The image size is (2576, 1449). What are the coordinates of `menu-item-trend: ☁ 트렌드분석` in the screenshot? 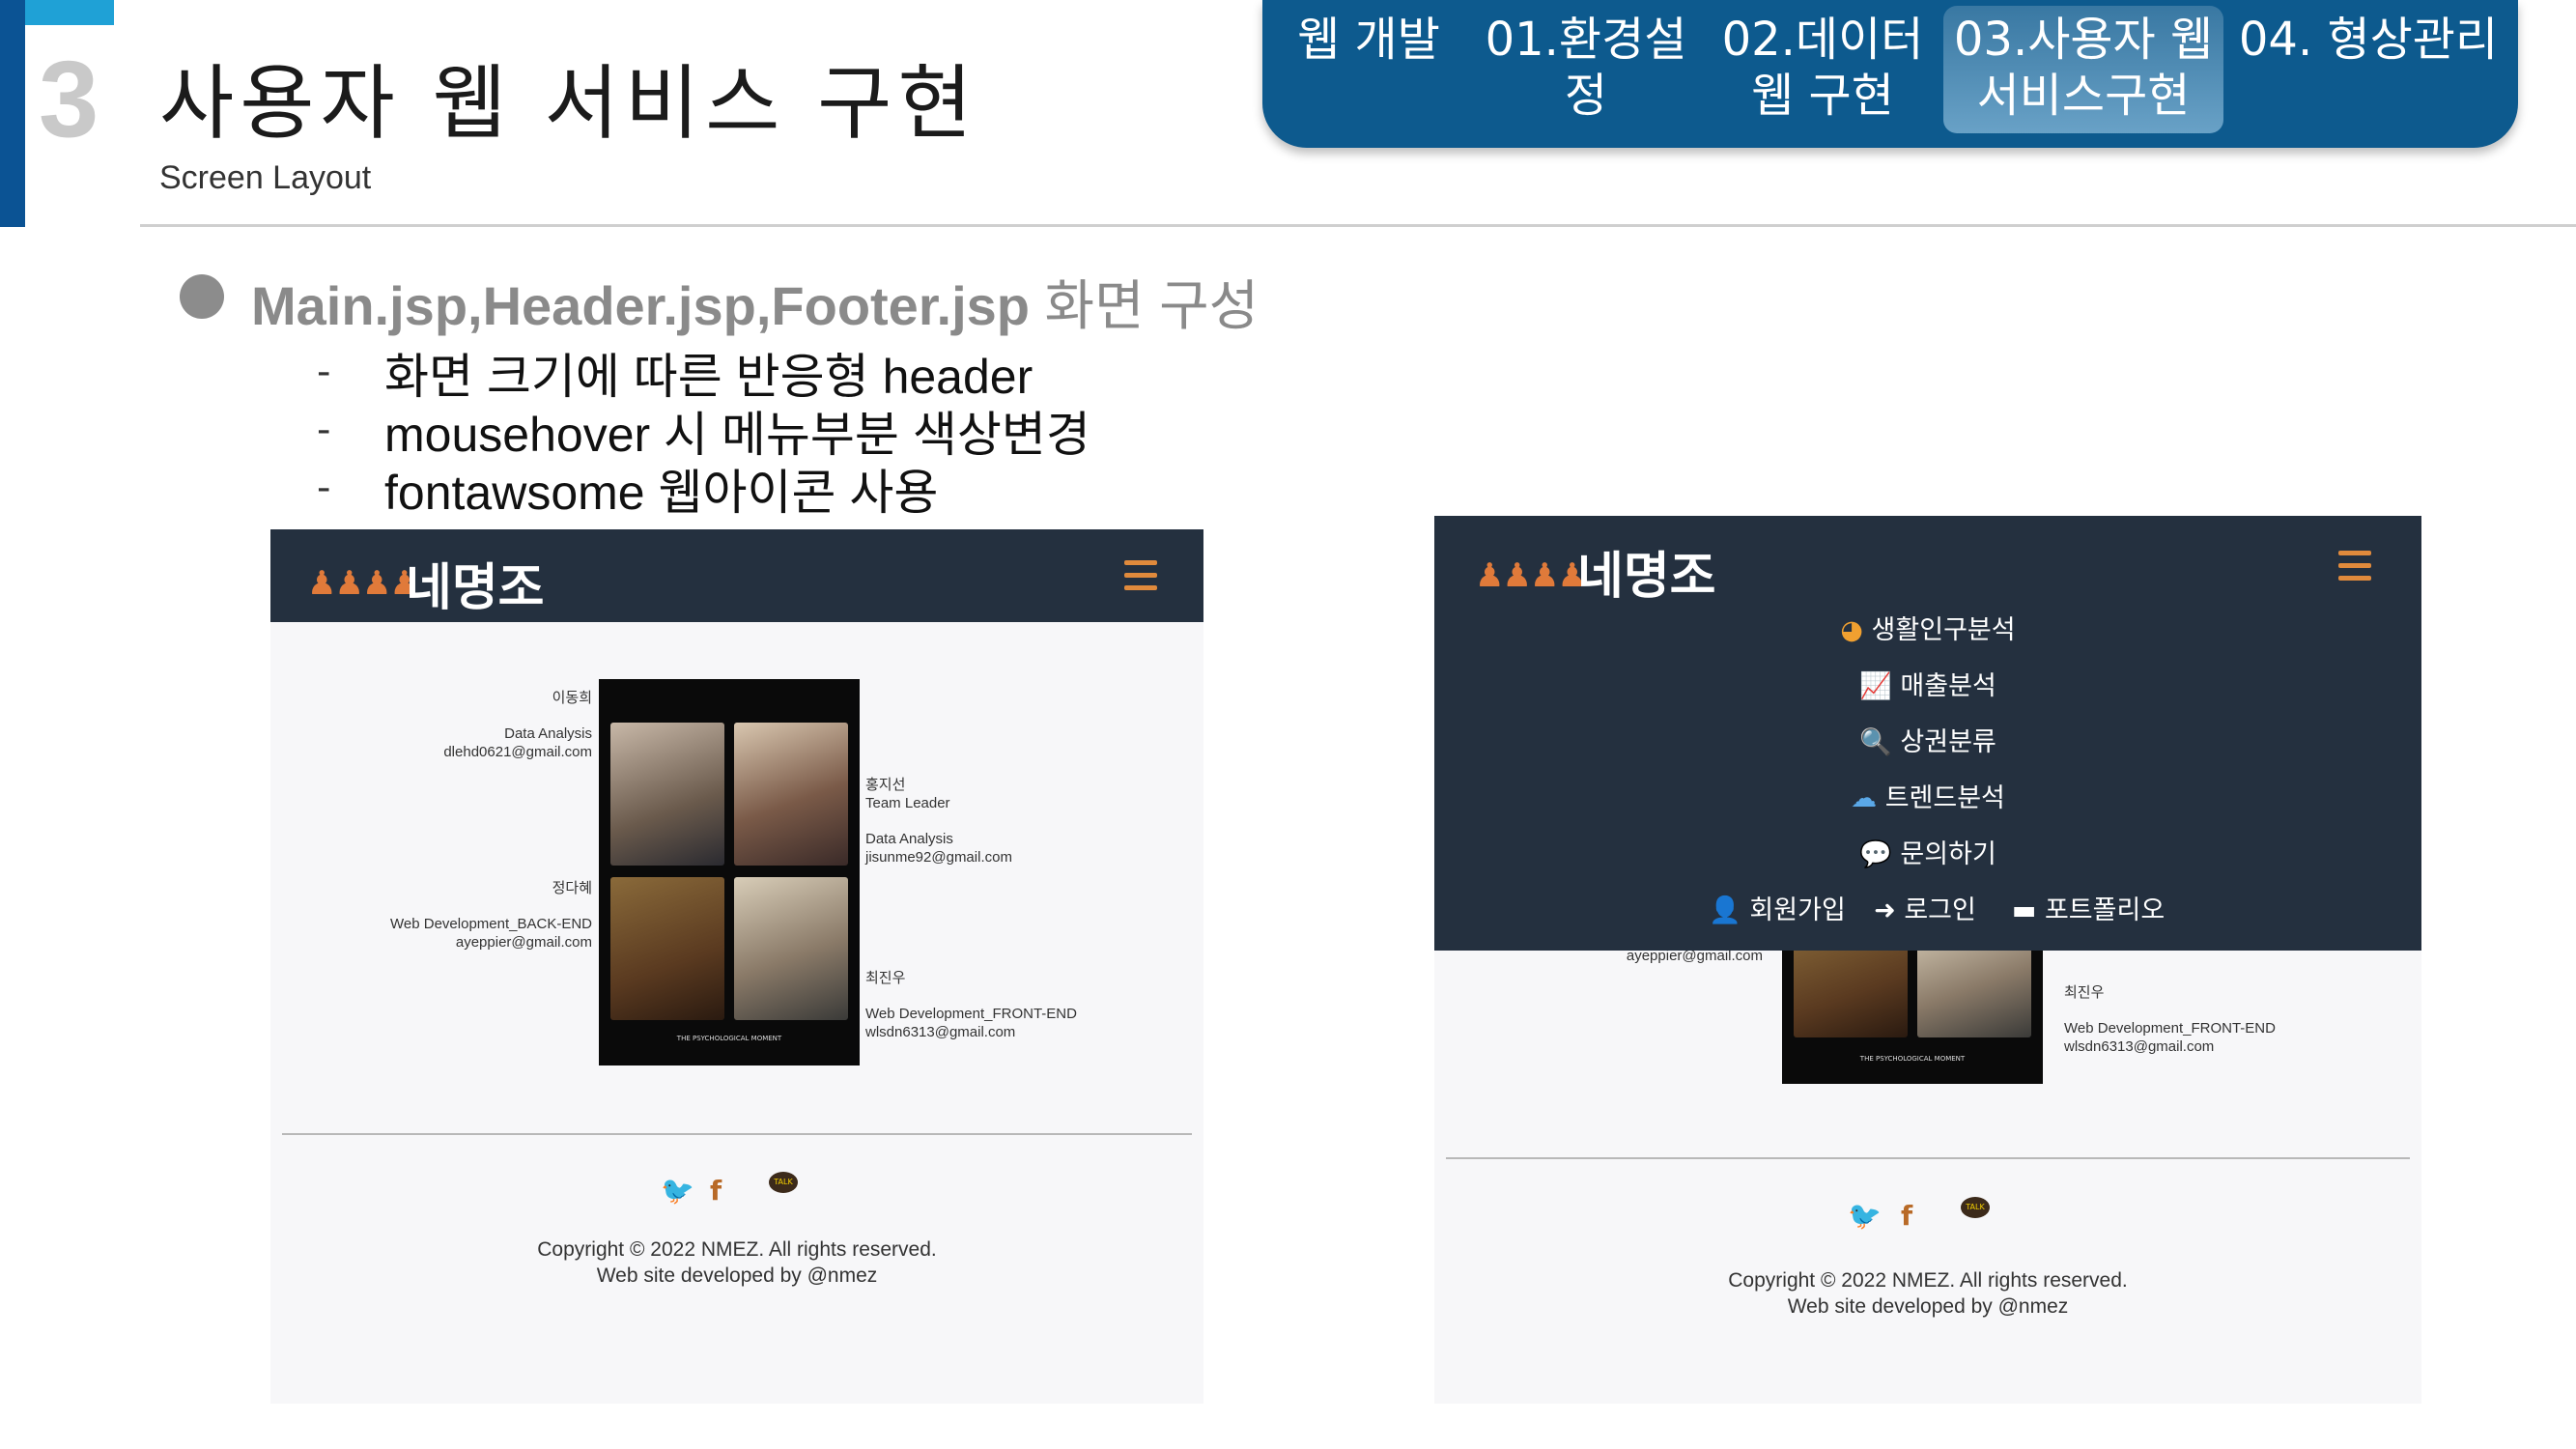 It's located at (1927, 795).